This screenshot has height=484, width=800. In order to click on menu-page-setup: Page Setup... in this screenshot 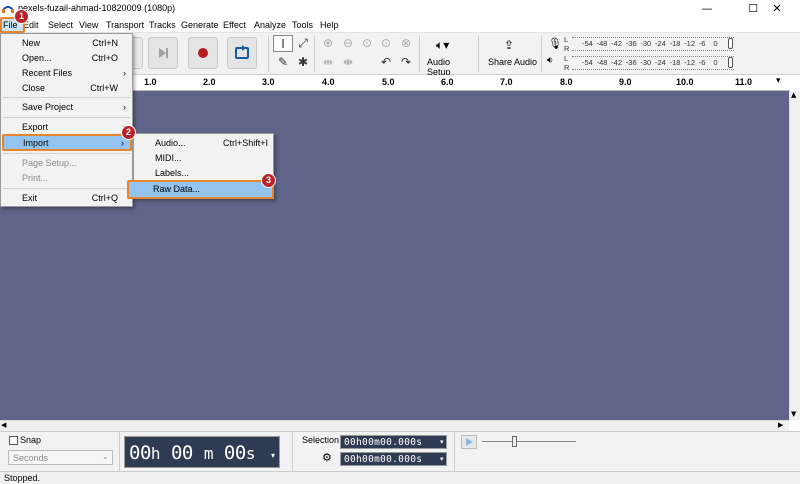, I will do `click(66, 163)`.